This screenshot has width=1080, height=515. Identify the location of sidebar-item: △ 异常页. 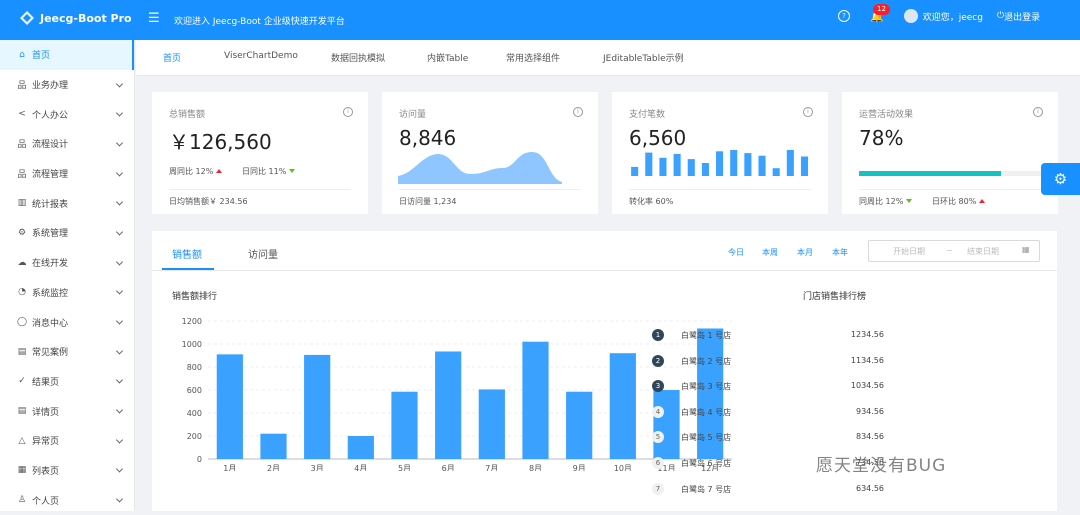
(67, 441).